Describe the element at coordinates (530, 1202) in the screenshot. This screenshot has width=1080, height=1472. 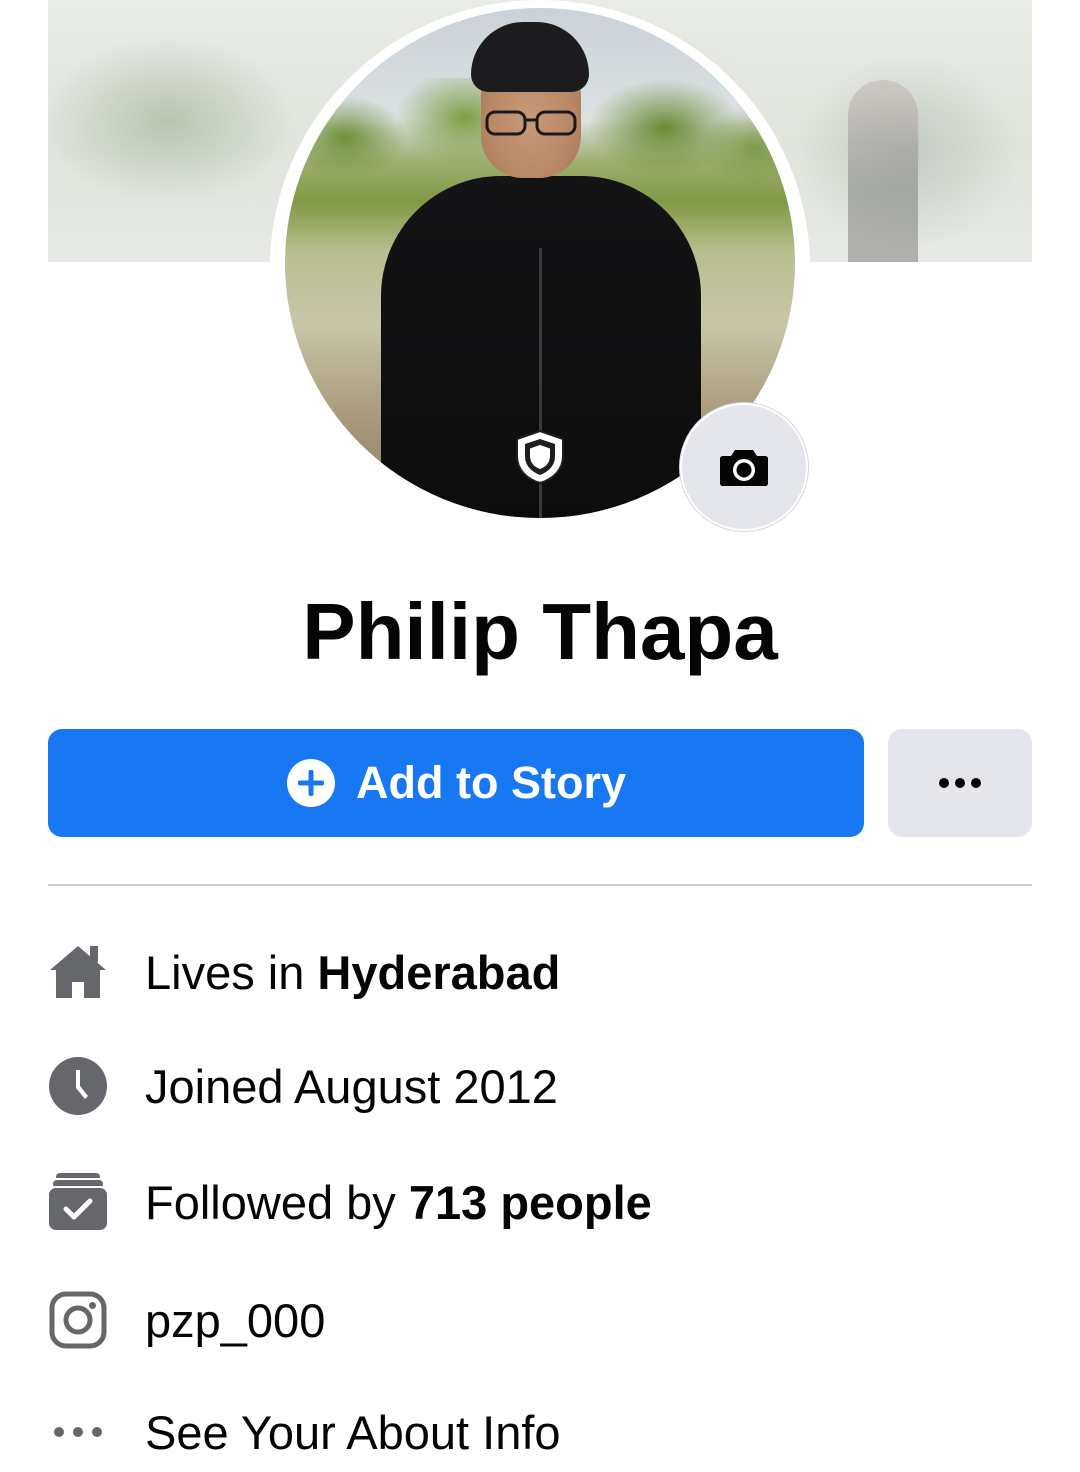
I see `followers-count: 713 people` at that location.